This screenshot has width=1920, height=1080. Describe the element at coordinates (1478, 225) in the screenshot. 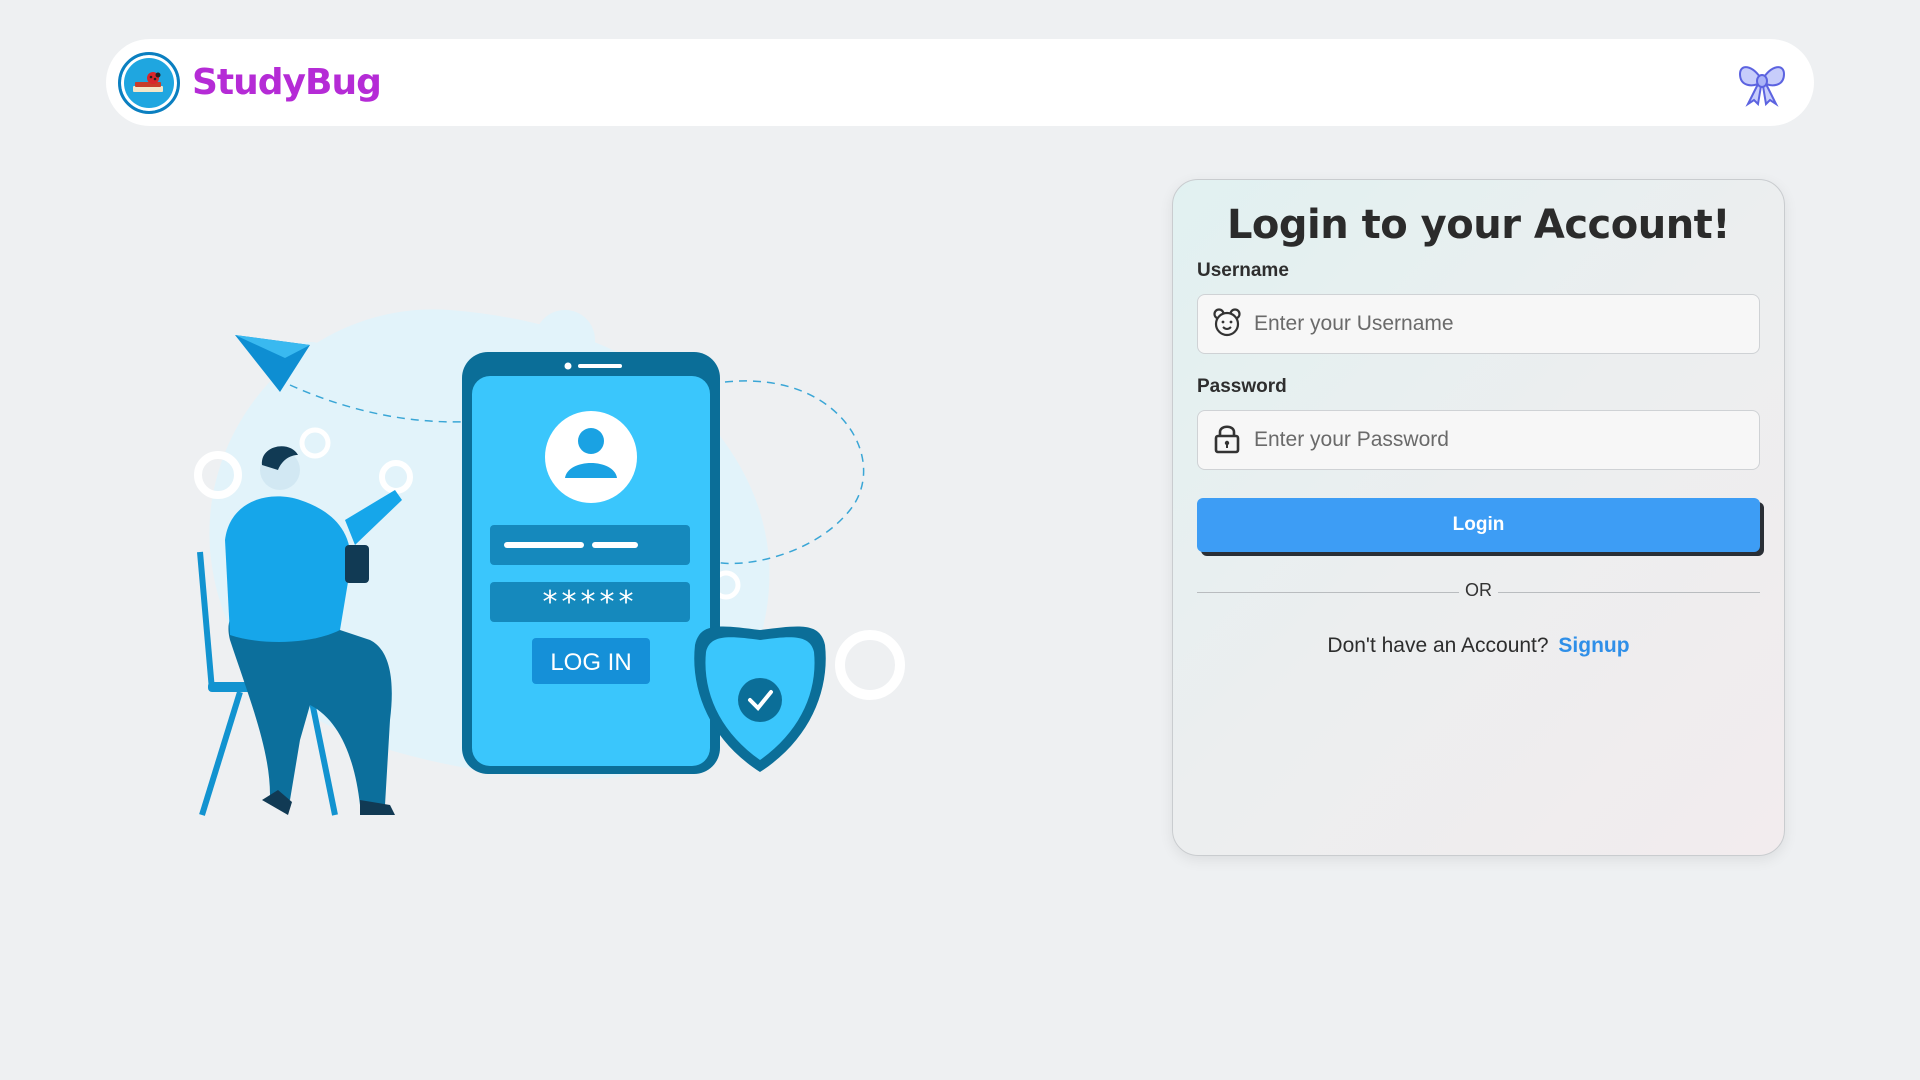

I see `login-title: Login to your Account!` at that location.